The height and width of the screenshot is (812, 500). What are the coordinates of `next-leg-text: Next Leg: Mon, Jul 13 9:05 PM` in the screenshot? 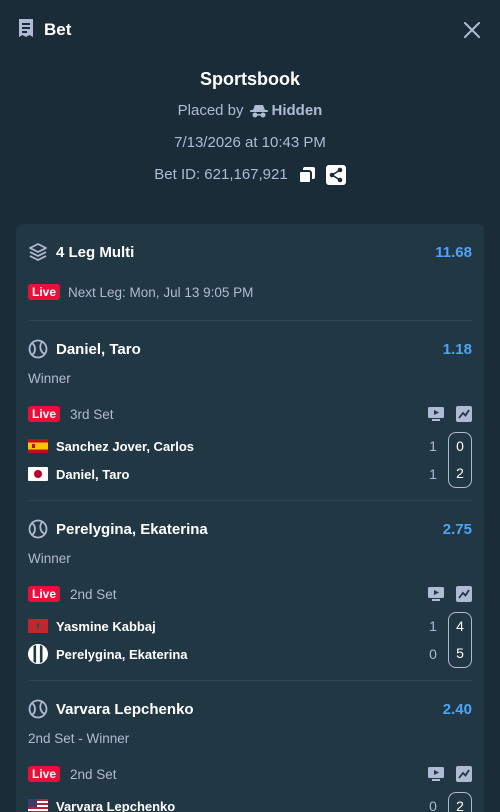 It's located at (161, 292).